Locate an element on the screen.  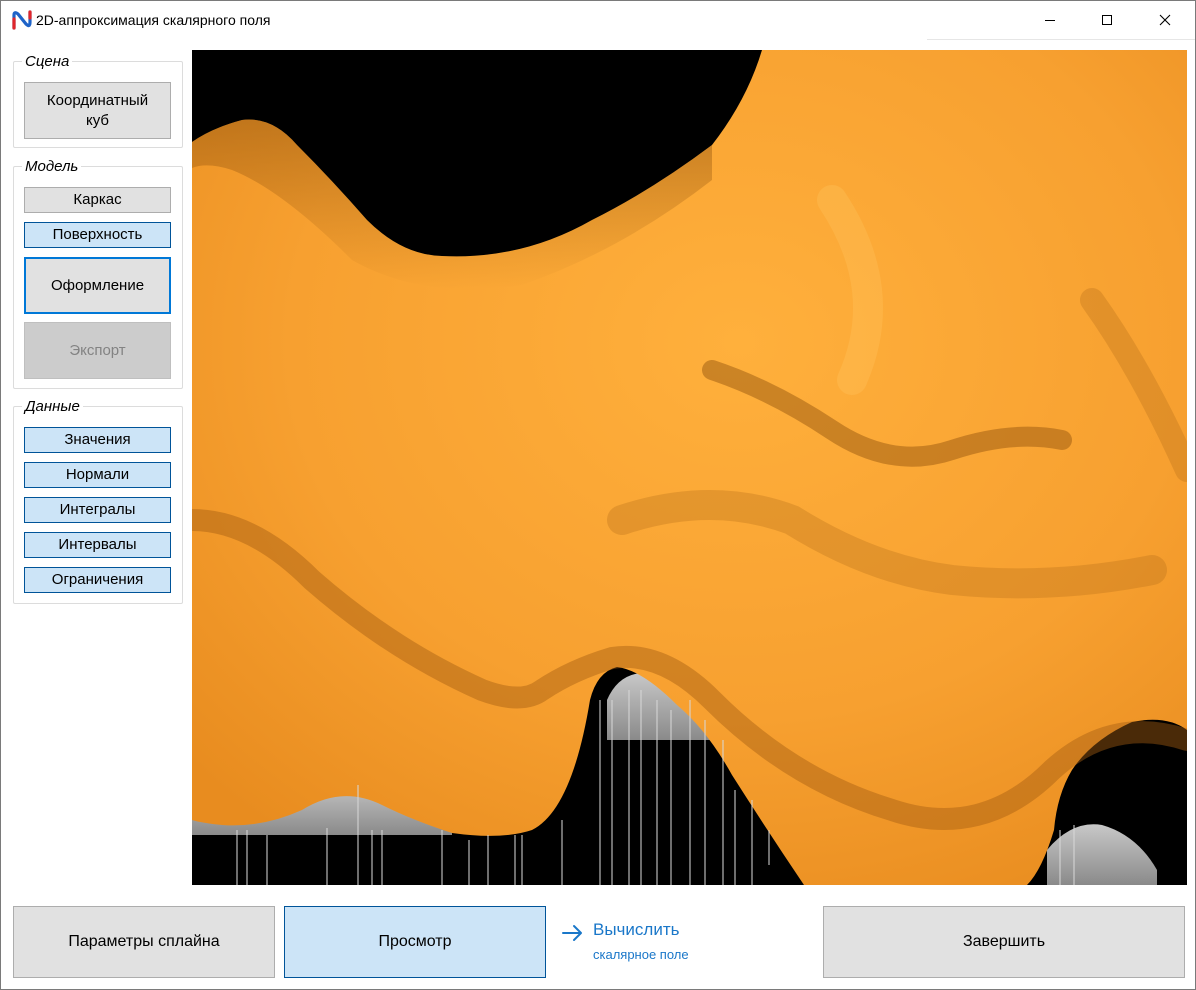
appearance-label: Оформление is located at coordinates (97, 285).